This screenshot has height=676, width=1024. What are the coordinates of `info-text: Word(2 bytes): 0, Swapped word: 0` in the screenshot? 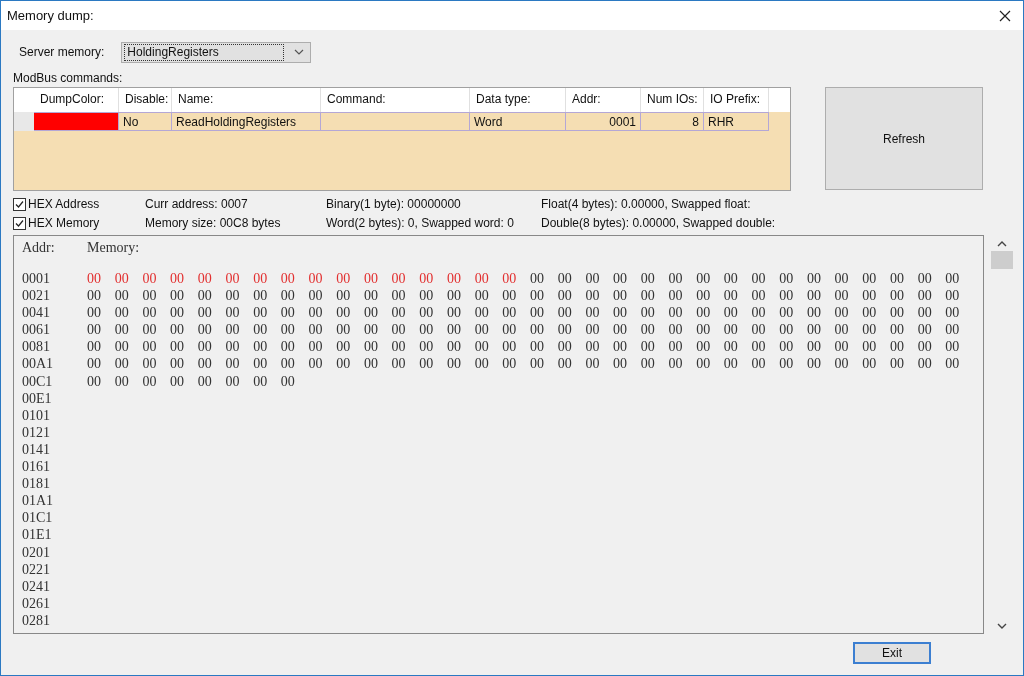 It's located at (420, 223).